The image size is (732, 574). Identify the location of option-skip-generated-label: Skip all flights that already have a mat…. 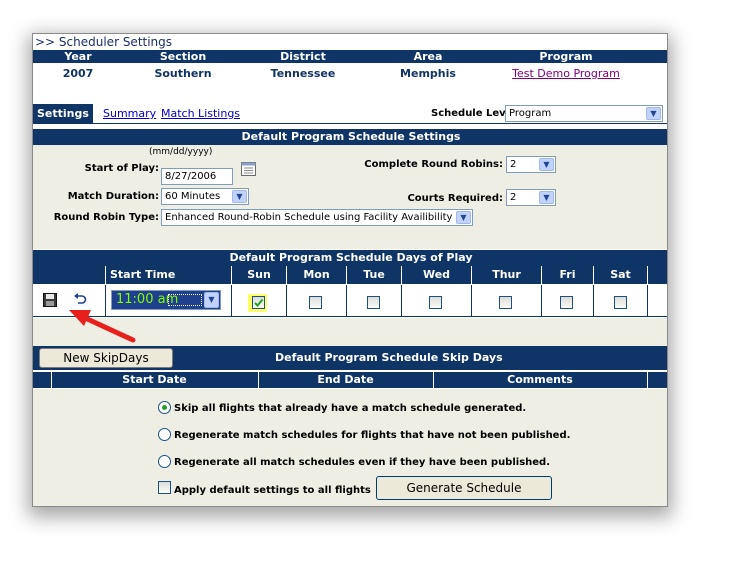
(350, 408).